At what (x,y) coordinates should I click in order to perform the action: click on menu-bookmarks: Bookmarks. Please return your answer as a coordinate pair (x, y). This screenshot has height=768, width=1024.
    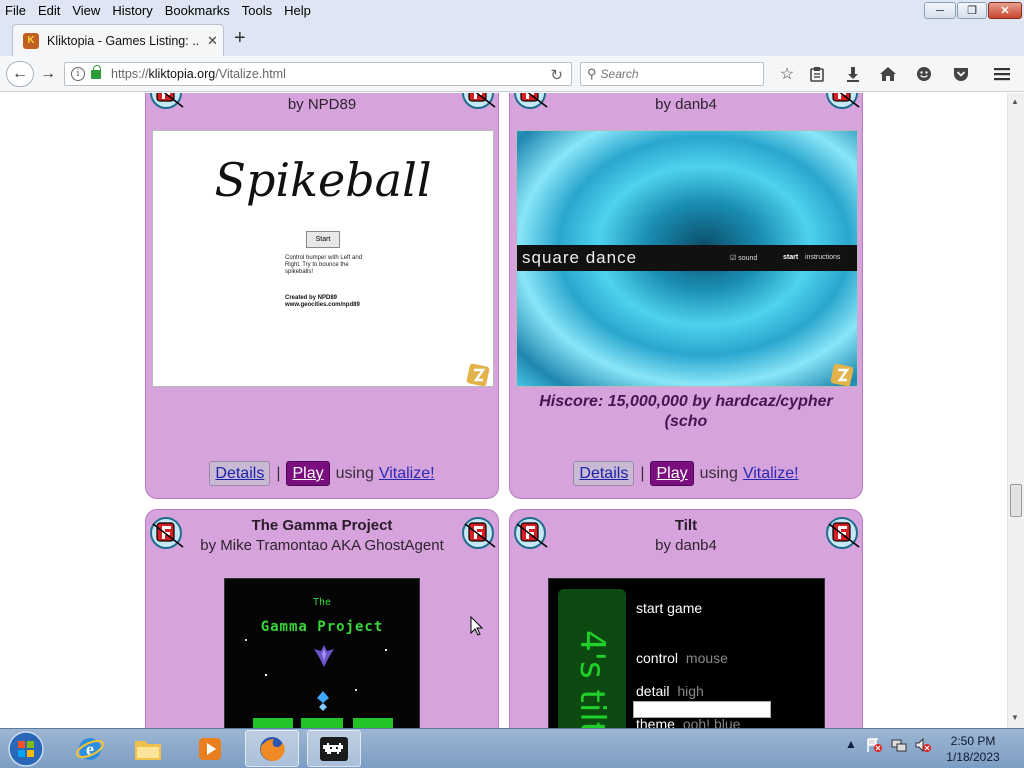
    Looking at the image, I should click on (197, 10).